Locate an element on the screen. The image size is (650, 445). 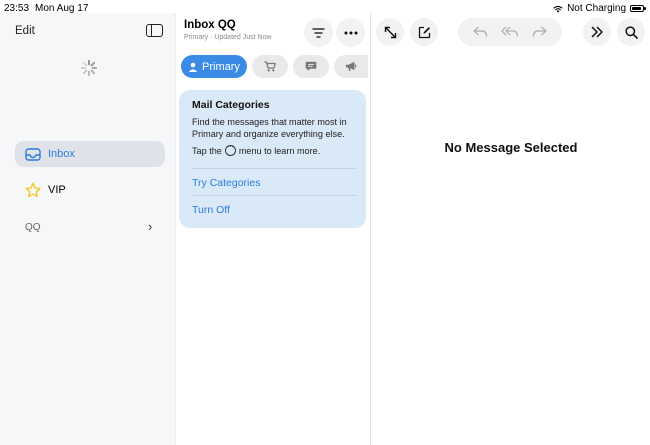
forward-icon is located at coordinates (540, 32).